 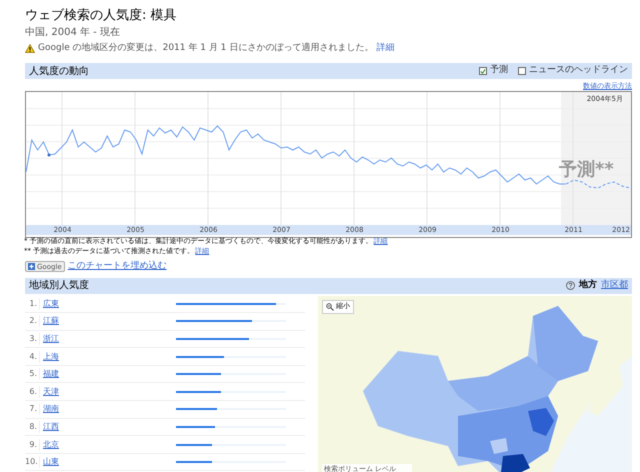 I want to click on region-link: 福建, so click(x=108, y=374).